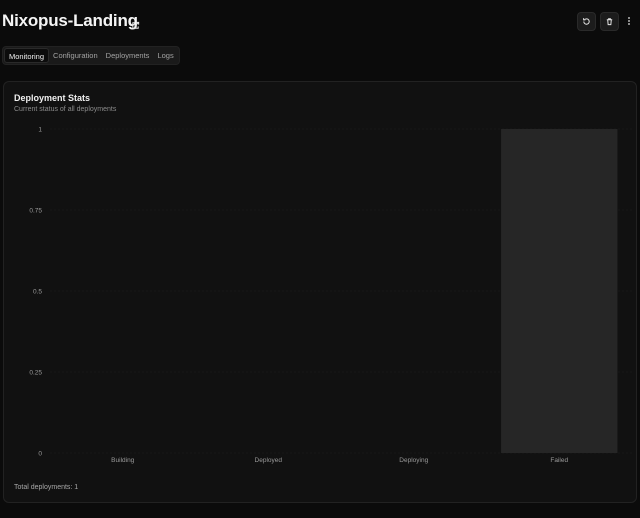 The width and height of the screenshot is (640, 518). What do you see at coordinates (269, 460) in the screenshot?
I see `x-tick-label: Deployed` at bounding box center [269, 460].